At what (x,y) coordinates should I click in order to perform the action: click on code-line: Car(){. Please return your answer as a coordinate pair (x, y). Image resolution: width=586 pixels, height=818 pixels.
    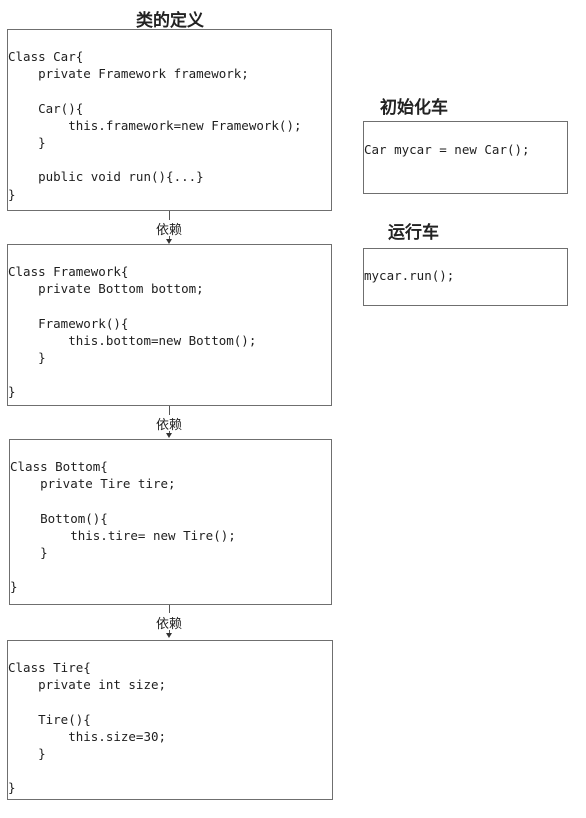
    Looking at the image, I should click on (46, 108).